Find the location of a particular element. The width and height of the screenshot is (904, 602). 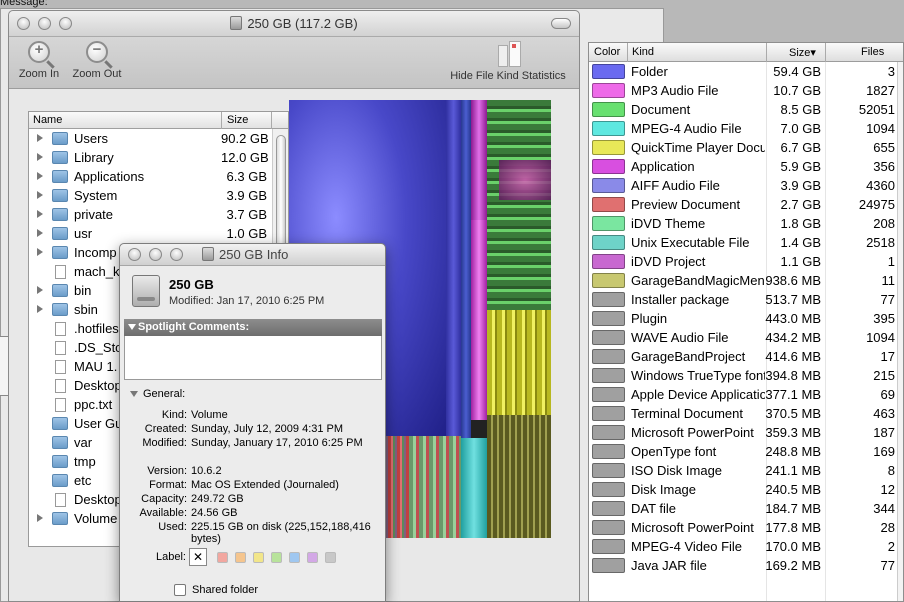

scrollbar-thumb is located at coordinates (281, 195).